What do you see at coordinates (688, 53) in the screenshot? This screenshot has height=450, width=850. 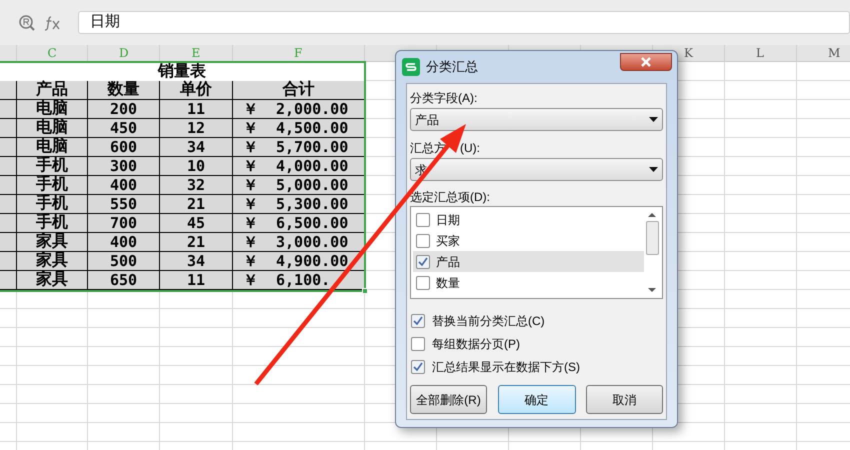 I see `column-header: K` at bounding box center [688, 53].